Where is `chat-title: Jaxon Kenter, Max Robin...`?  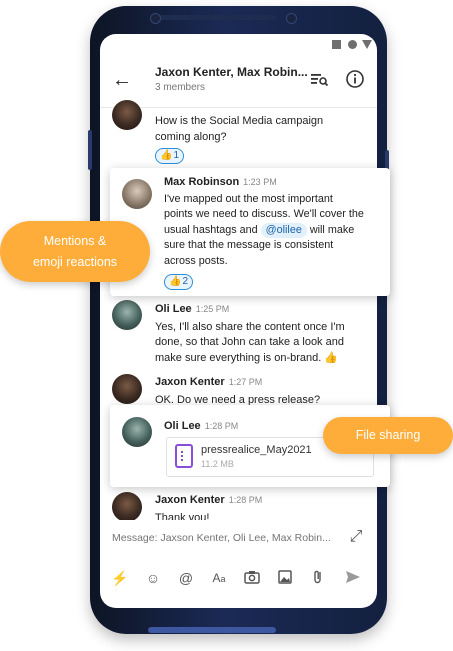 chat-title: Jaxon Kenter, Max Robin... is located at coordinates (231, 72).